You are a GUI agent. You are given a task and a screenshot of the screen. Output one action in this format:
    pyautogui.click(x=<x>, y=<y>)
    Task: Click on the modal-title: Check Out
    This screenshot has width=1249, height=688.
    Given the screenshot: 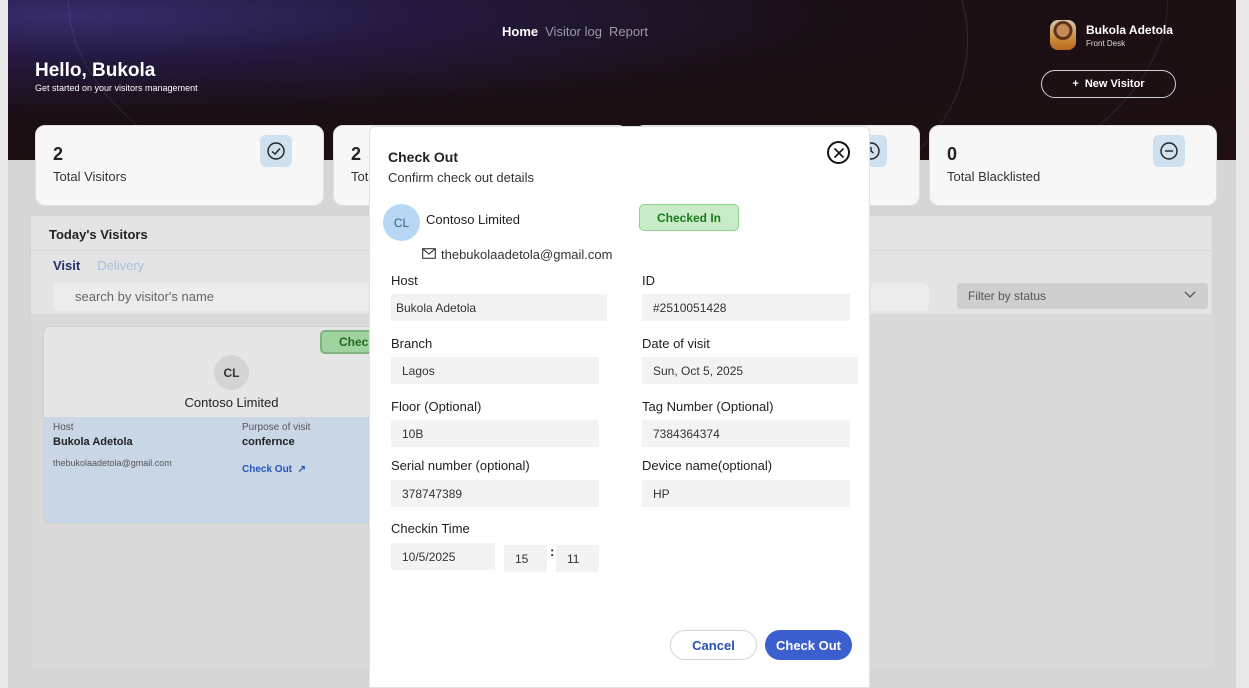 What is the action you would take?
    pyautogui.click(x=423, y=157)
    